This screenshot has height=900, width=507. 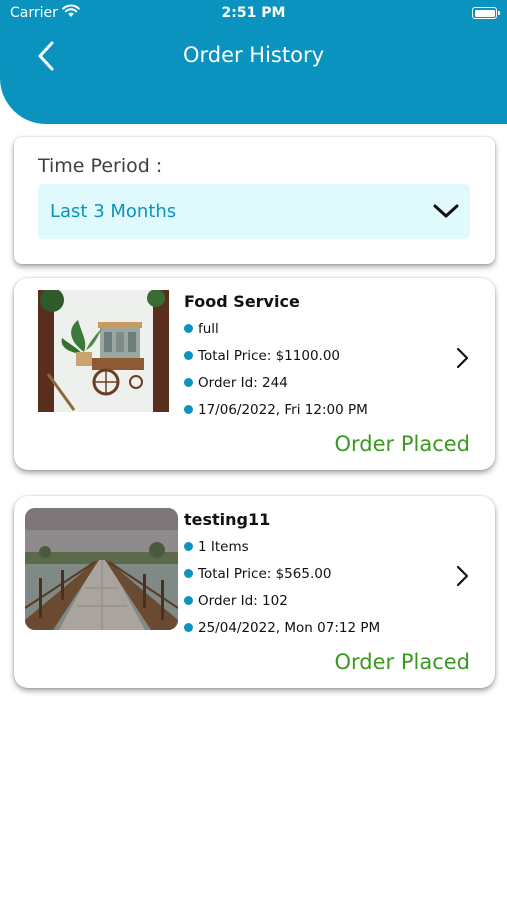 I want to click on order-detail-row: 1 Items, so click(x=216, y=547).